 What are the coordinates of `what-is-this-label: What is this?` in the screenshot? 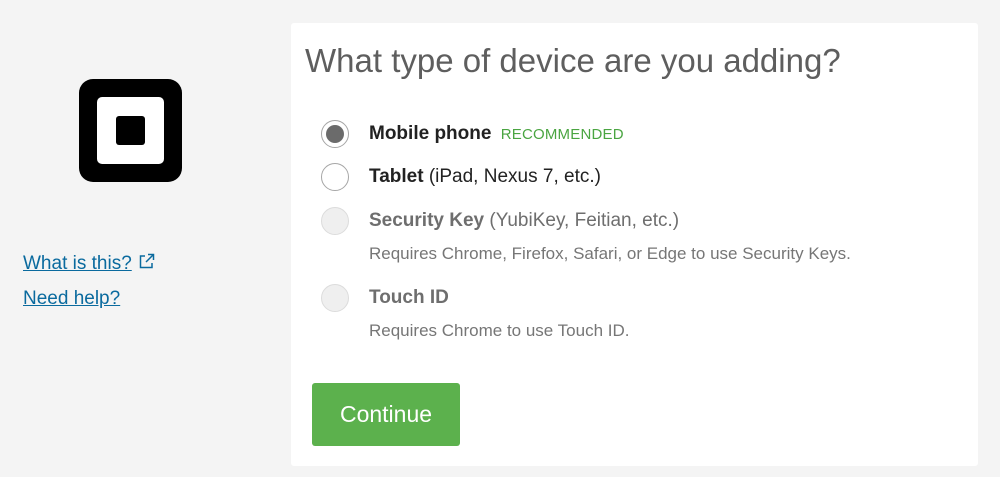 It's located at (77, 263).